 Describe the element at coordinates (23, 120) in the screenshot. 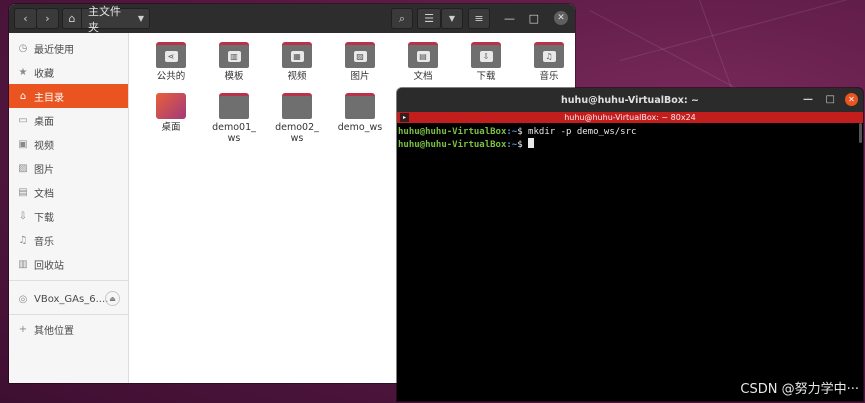

I see `desktop-icon: ▭` at that location.